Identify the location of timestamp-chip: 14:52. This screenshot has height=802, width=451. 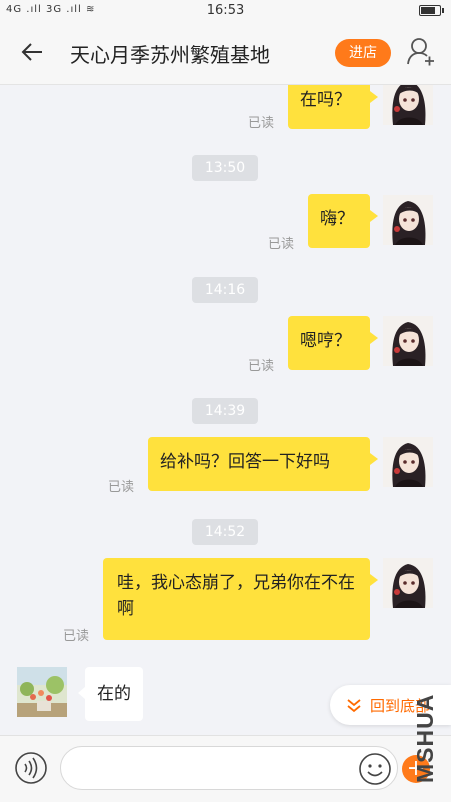
(225, 532).